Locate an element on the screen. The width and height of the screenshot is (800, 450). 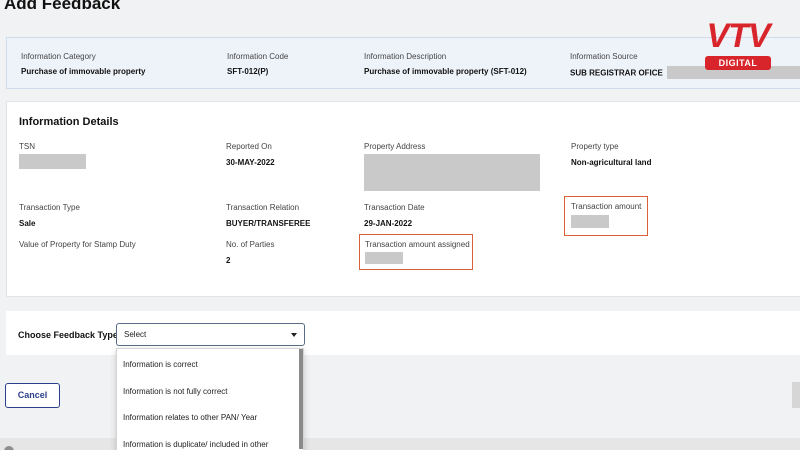
dropdown-scrollbar is located at coordinates (301, 399).